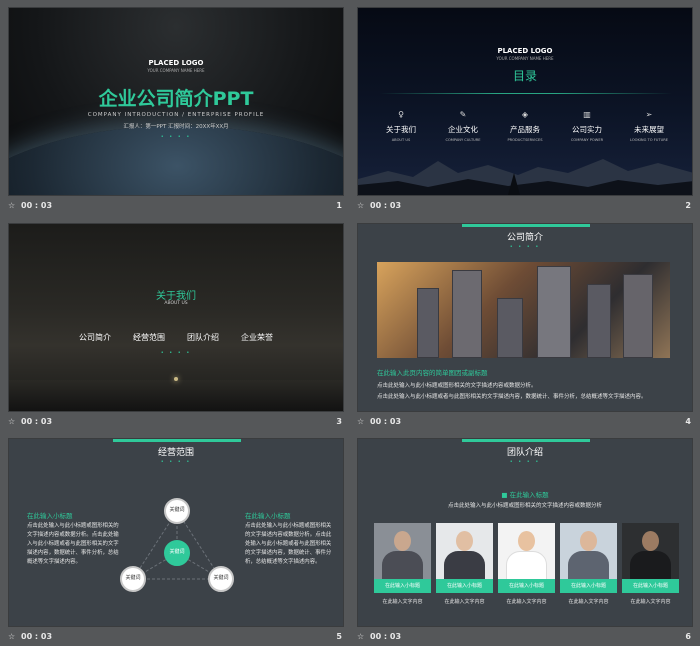  I want to click on toc-item-products: ◈ 产品服务 PRODUCTSERVICES, so click(525, 126).